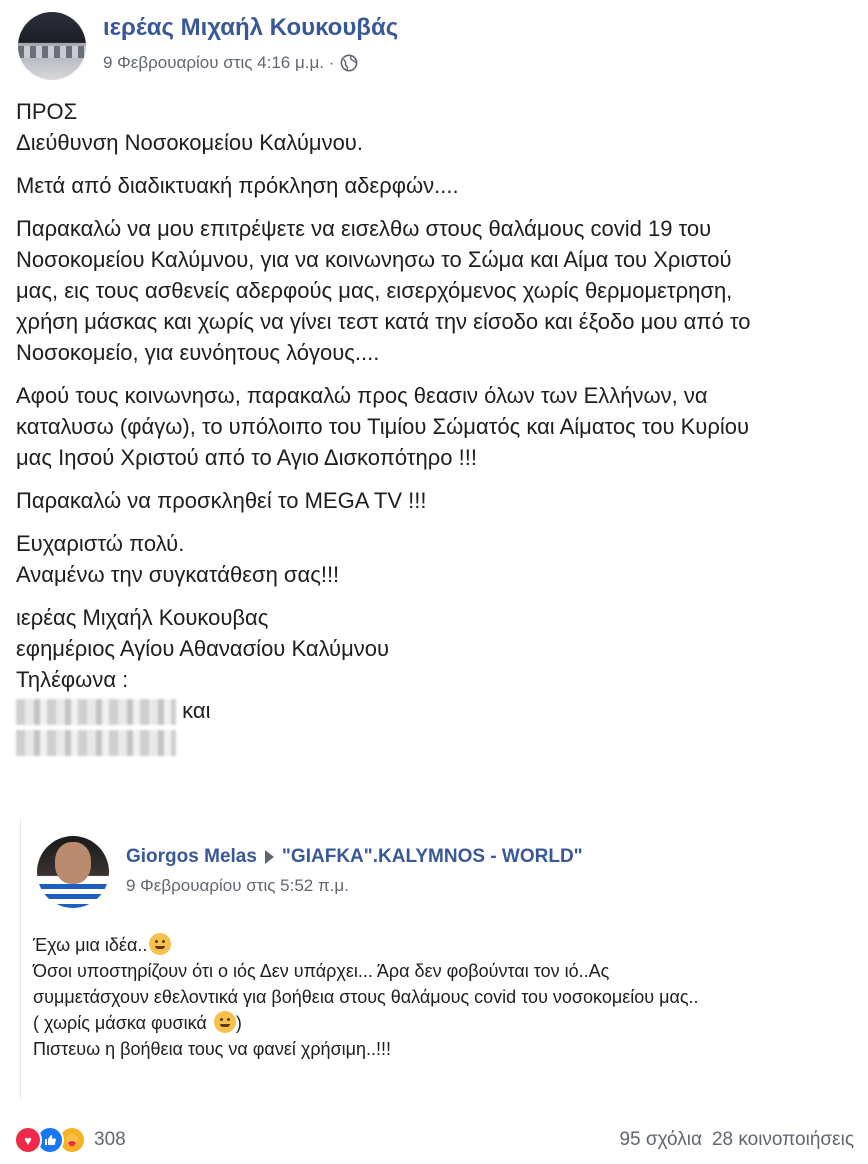  Describe the element at coordinates (221, 500) in the screenshot. I see `post-line: Παρακαλώ να προσκληθεί το MEGA TV !!!` at that location.